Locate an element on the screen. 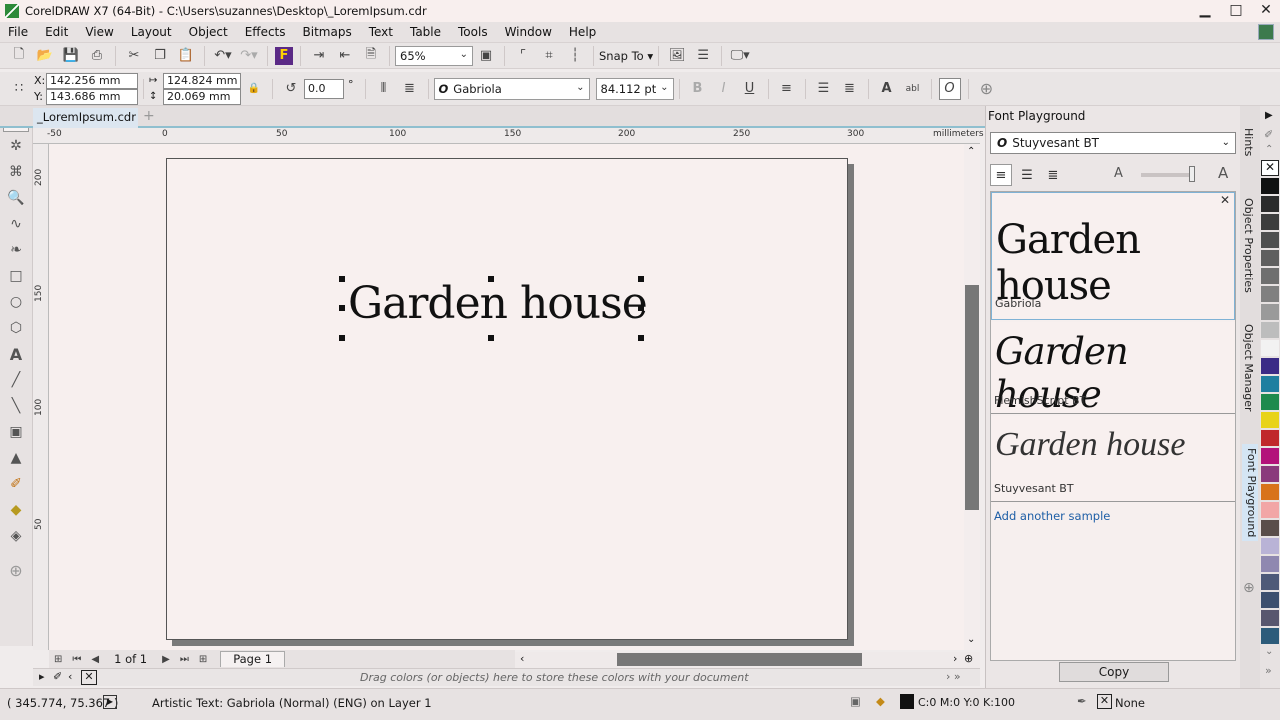 The height and width of the screenshot is (720, 1280). add-icon: ⊕ is located at coordinates (987, 89).